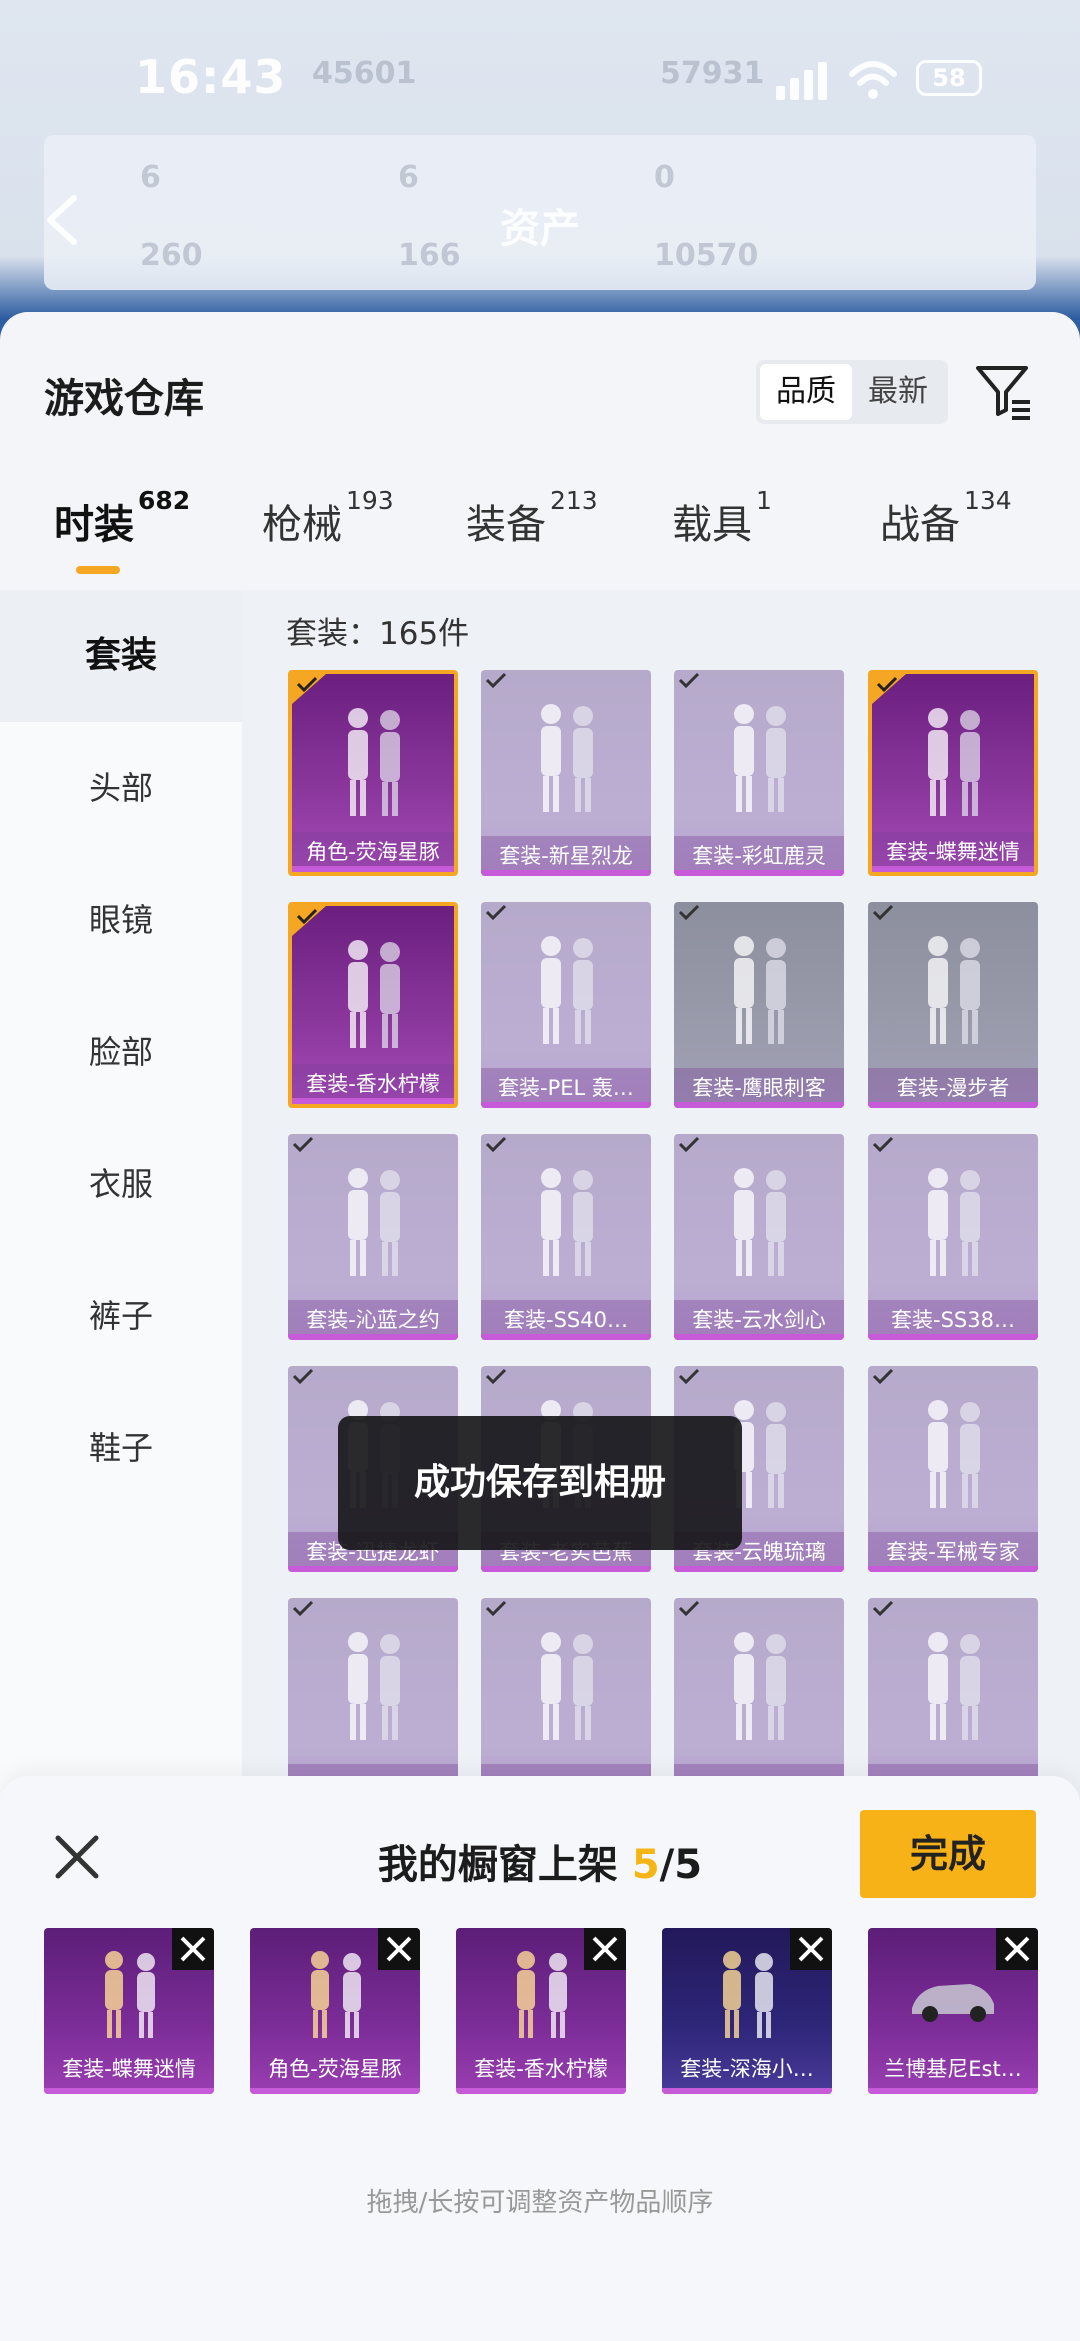 This screenshot has width=1080, height=2341. What do you see at coordinates (759, 1005) in the screenshot?
I see `item-card: 套装-鹰眼刺客` at bounding box center [759, 1005].